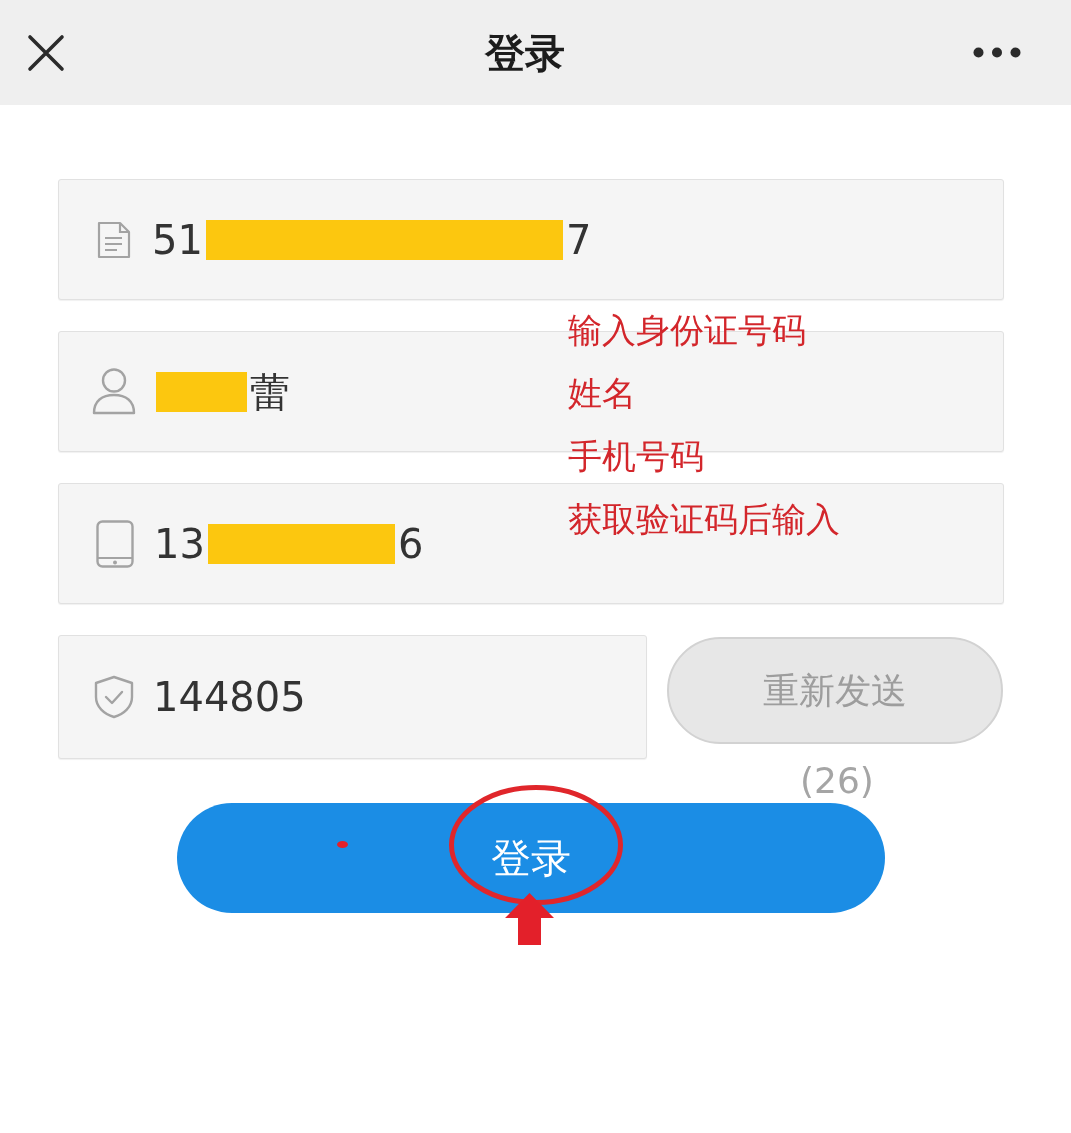 The image size is (1071, 1133). I want to click on field-value: 51, so click(177, 239).